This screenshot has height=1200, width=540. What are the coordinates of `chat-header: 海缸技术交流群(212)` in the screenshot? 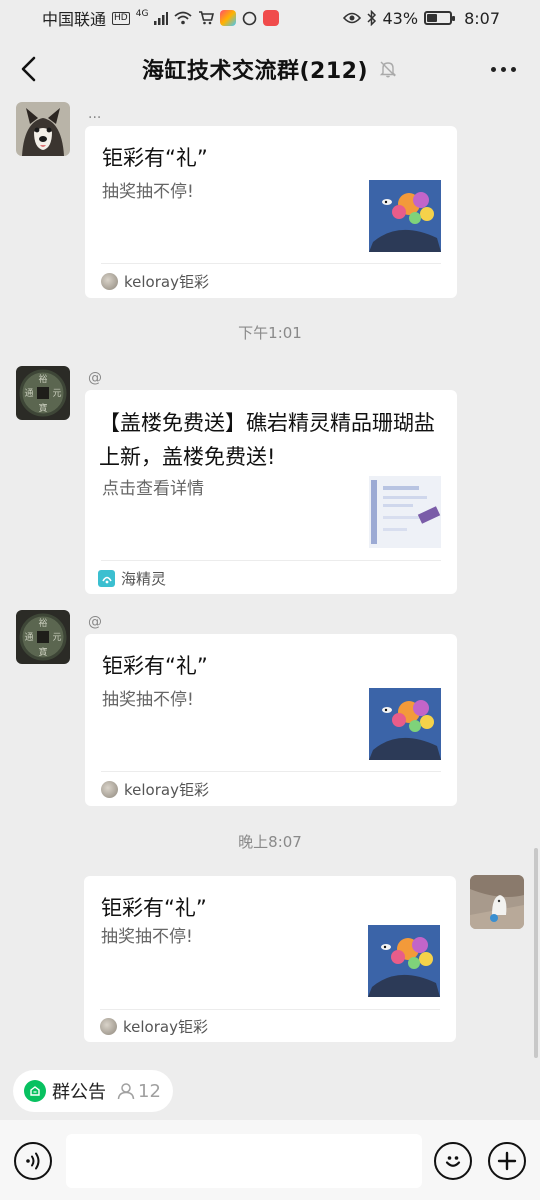 It's located at (270, 69).